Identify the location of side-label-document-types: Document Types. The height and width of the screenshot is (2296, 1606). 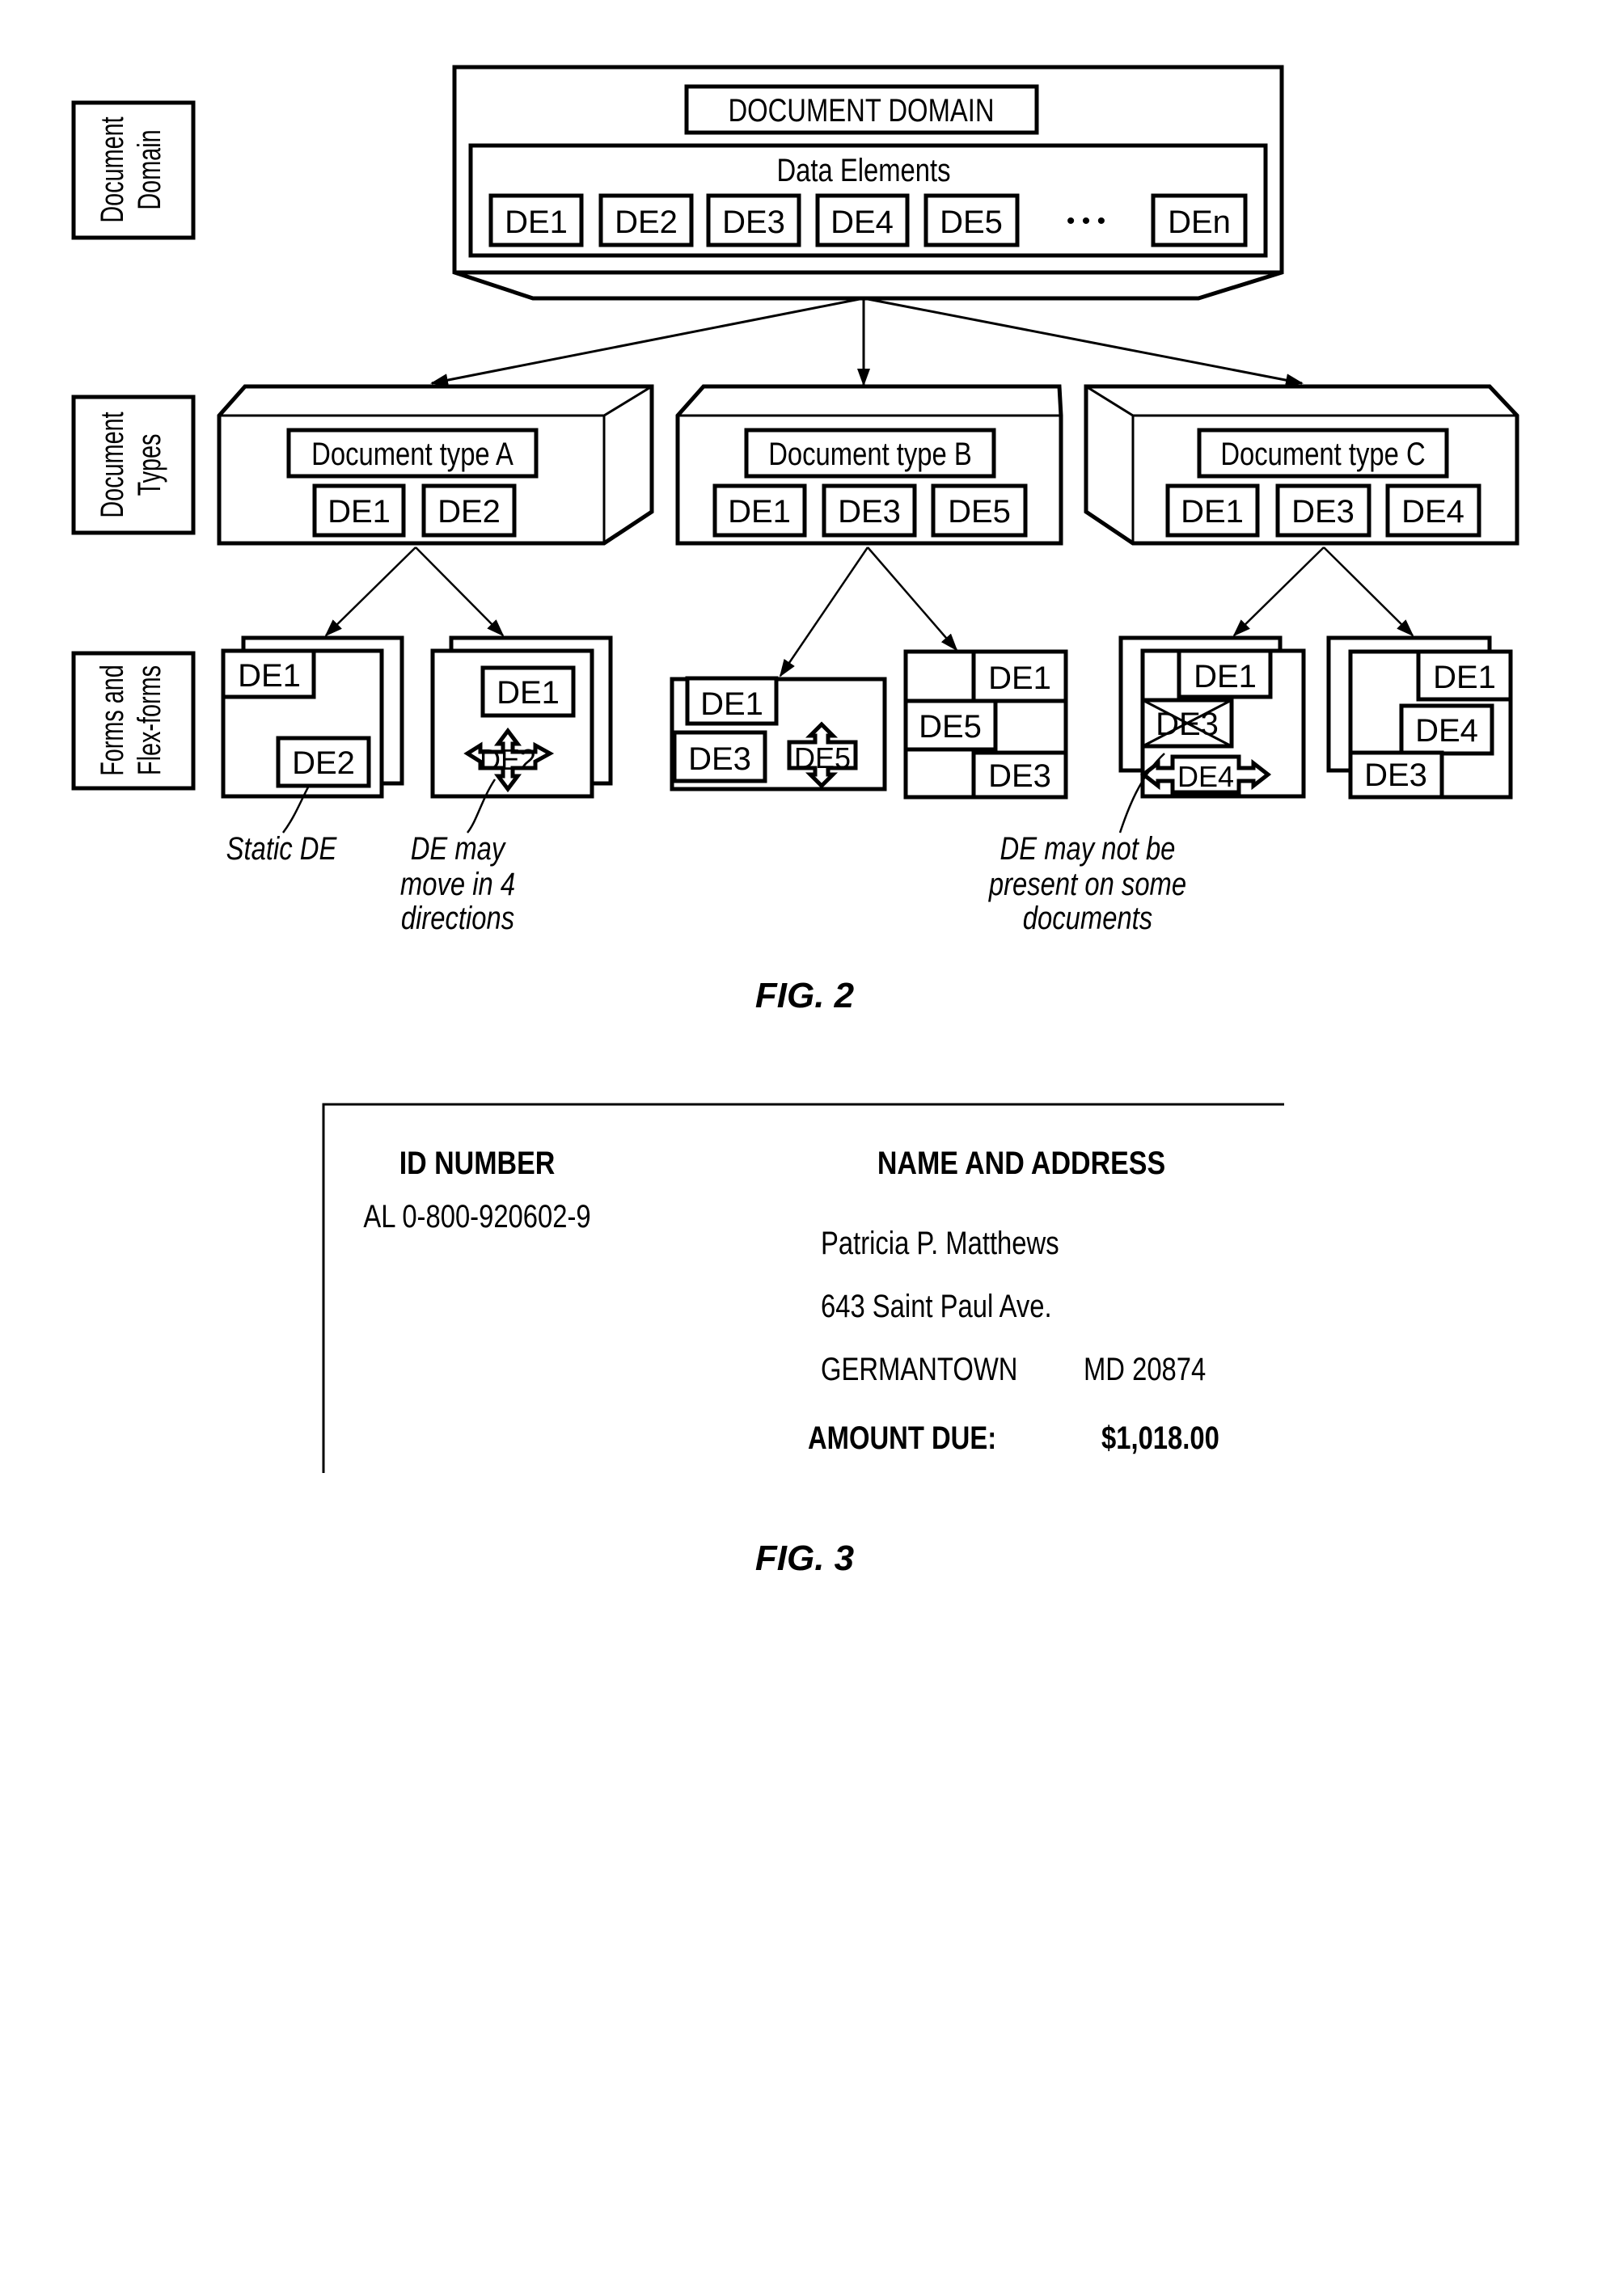
(133, 465).